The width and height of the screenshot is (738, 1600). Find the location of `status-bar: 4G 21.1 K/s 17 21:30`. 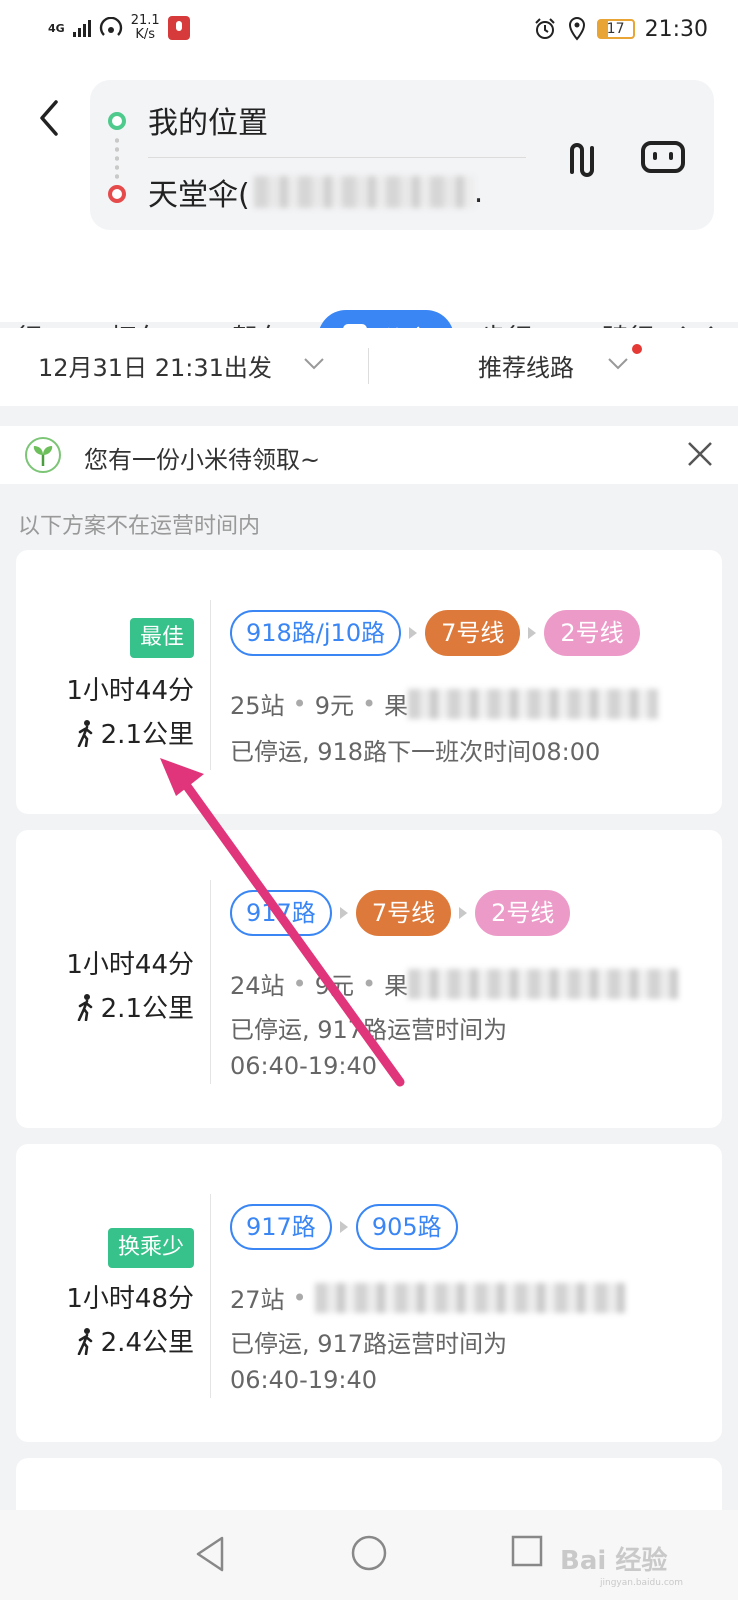

status-bar: 4G 21.1 K/s 17 21:30 is located at coordinates (369, 31).